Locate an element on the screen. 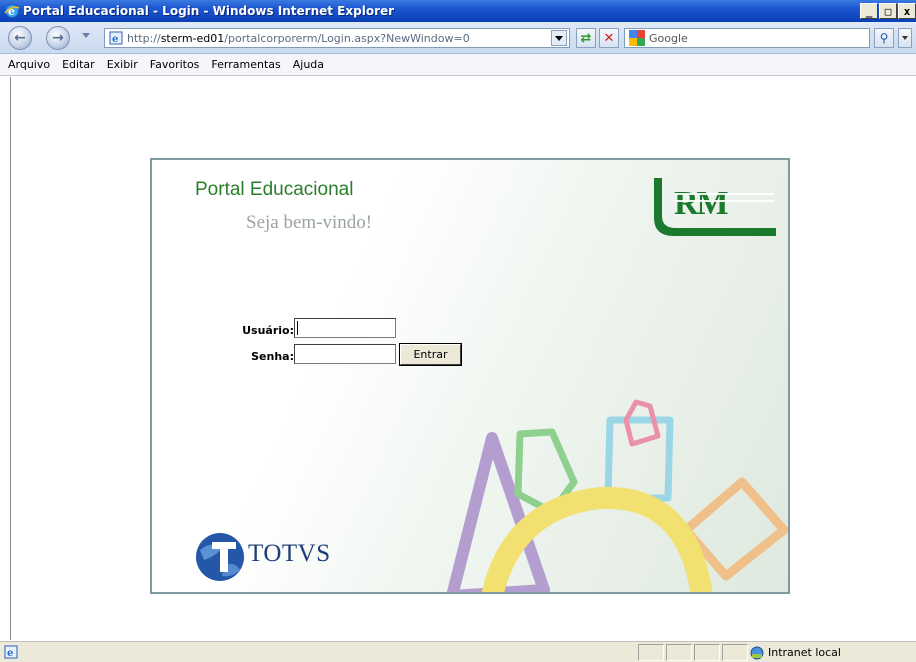 This screenshot has width=916, height=662. menu-item-exibir: Exibir is located at coordinates (122, 64).